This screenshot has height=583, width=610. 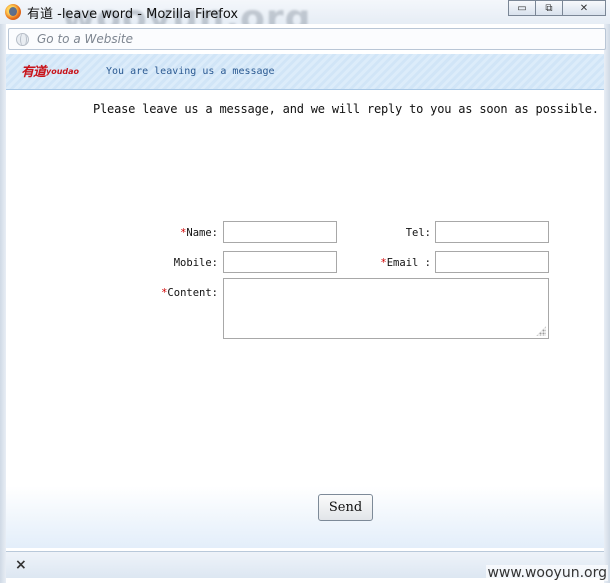 I want to click on header-message: You are leaving us a message, so click(x=190, y=71).